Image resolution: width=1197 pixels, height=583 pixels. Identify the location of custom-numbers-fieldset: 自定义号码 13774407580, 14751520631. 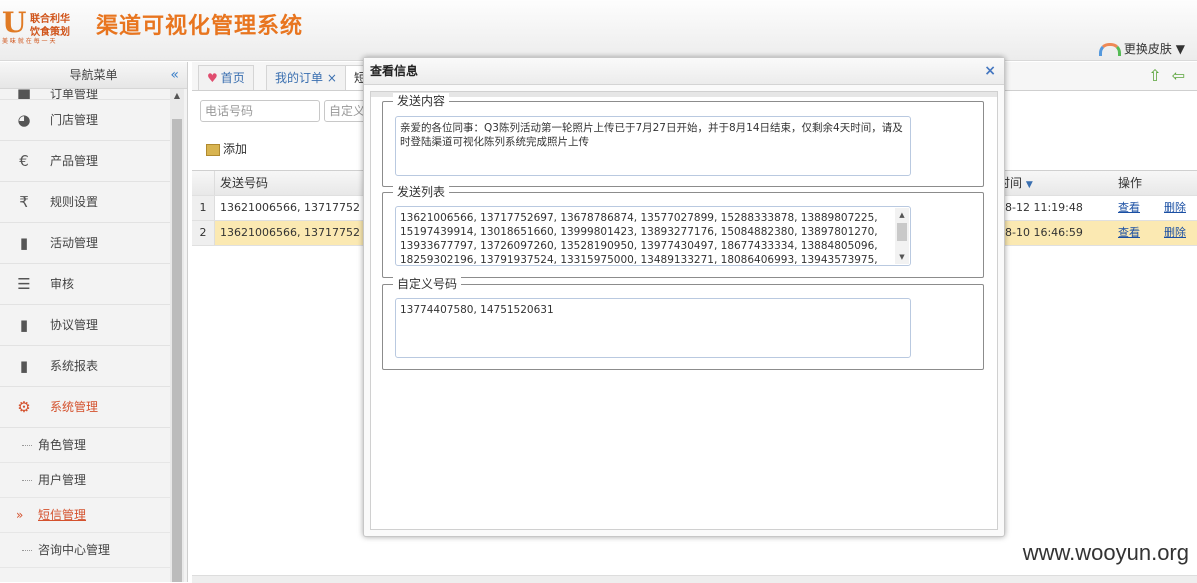
(683, 323).